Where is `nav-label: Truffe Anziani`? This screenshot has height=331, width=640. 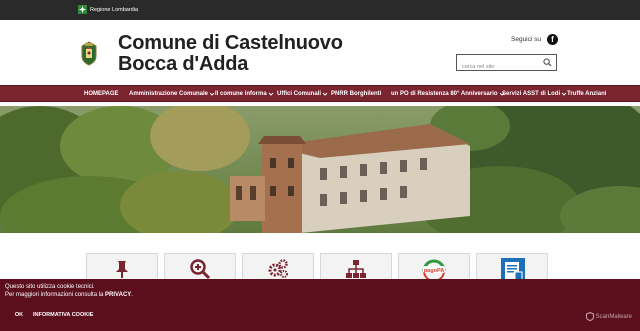
nav-label: Truffe Anziani is located at coordinates (587, 94).